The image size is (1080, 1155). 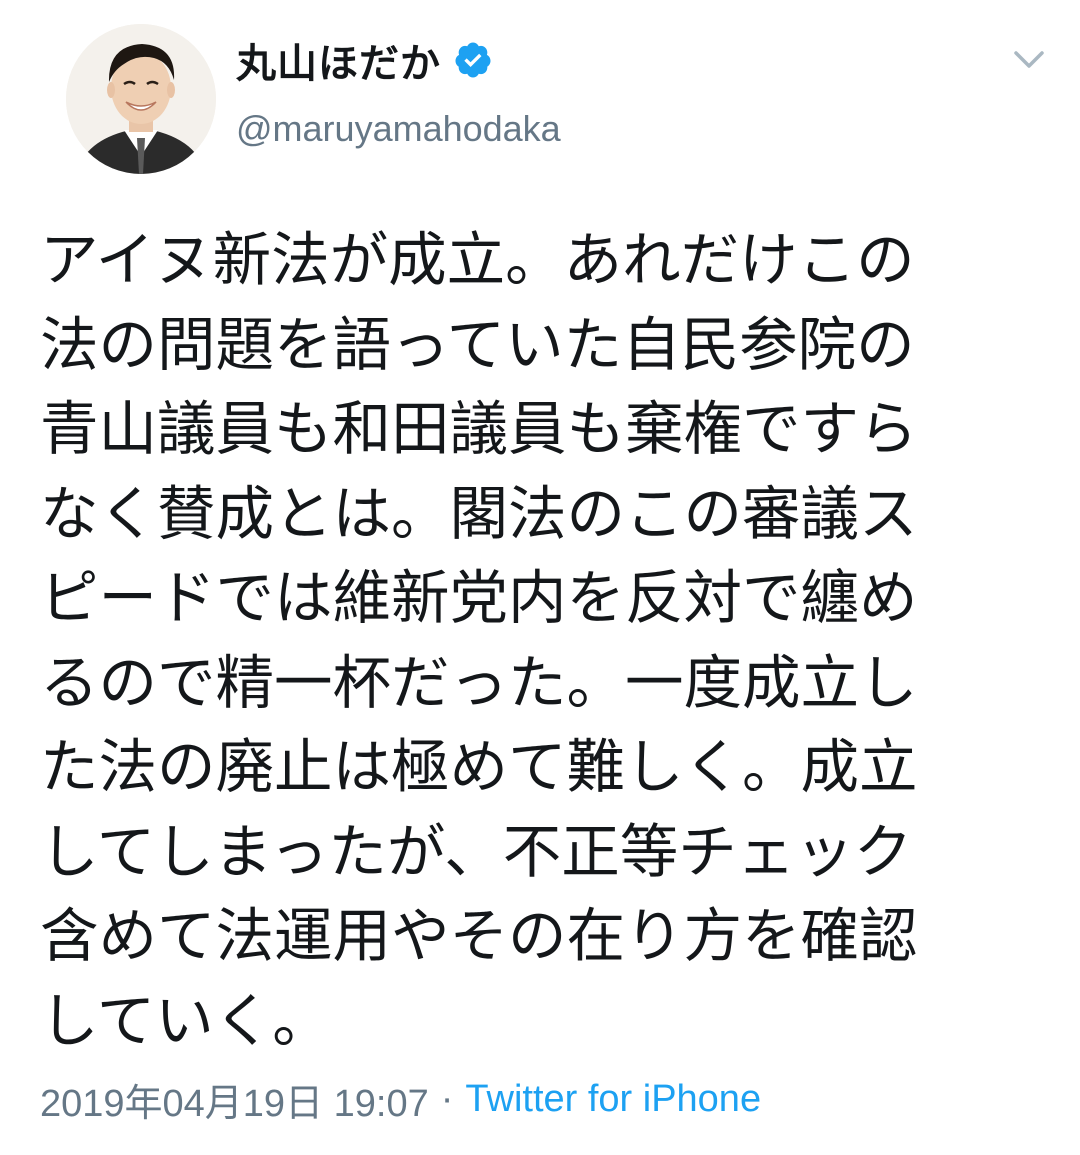 What do you see at coordinates (234, 1099) in the screenshot?
I see `timestamp: 2019年04月19日 19:07` at bounding box center [234, 1099].